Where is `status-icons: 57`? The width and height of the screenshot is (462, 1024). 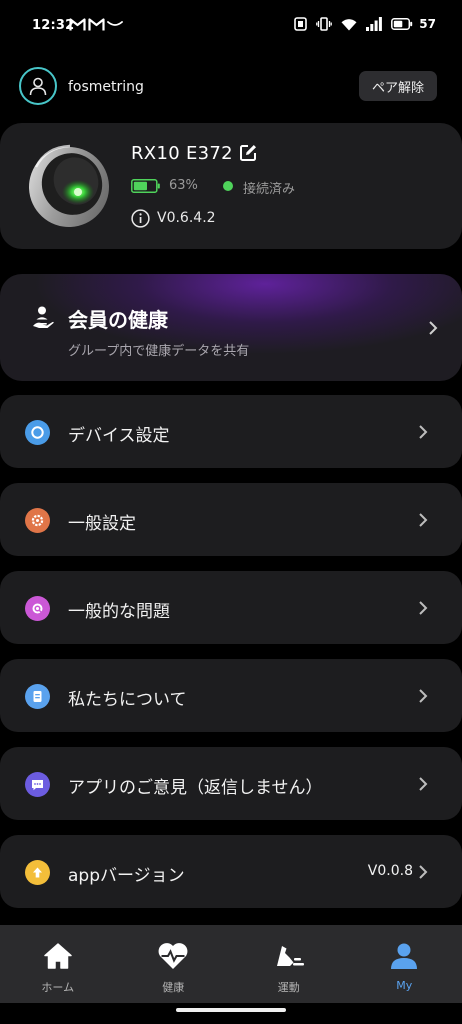 status-icons: 57 is located at coordinates (365, 24).